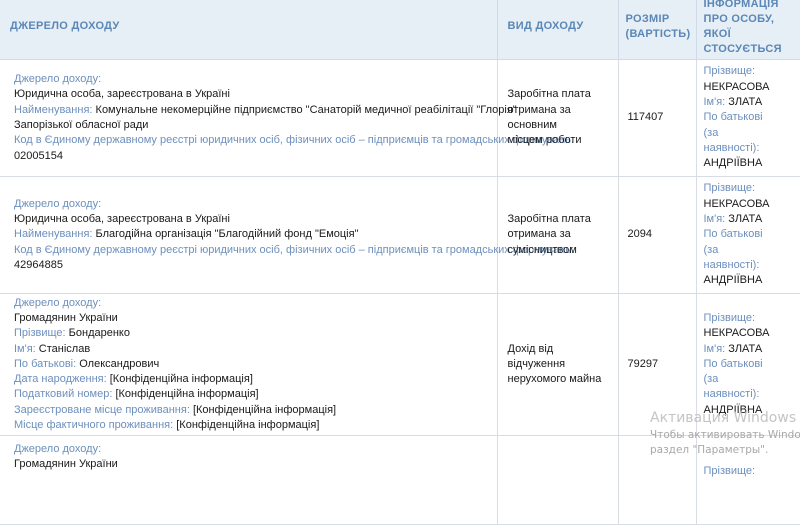 This screenshot has width=800, height=525. What do you see at coordinates (657, 480) in the screenshot?
I see `income-amount-cell` at bounding box center [657, 480].